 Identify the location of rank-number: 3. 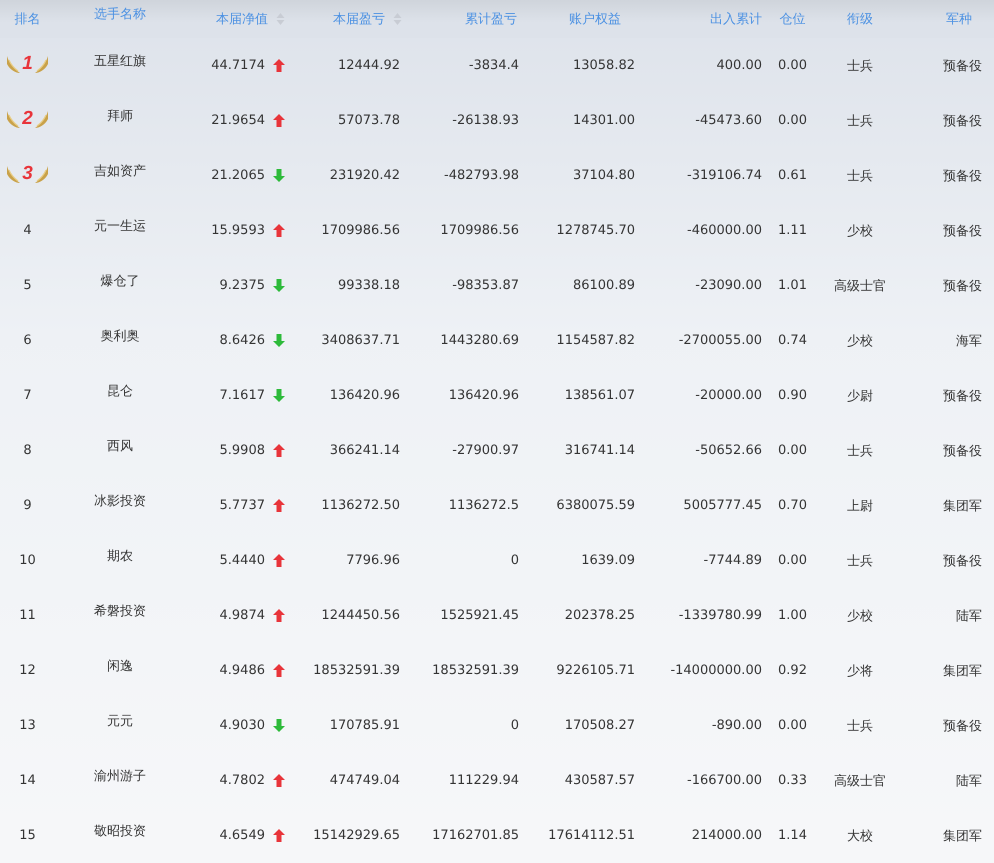
(27, 173).